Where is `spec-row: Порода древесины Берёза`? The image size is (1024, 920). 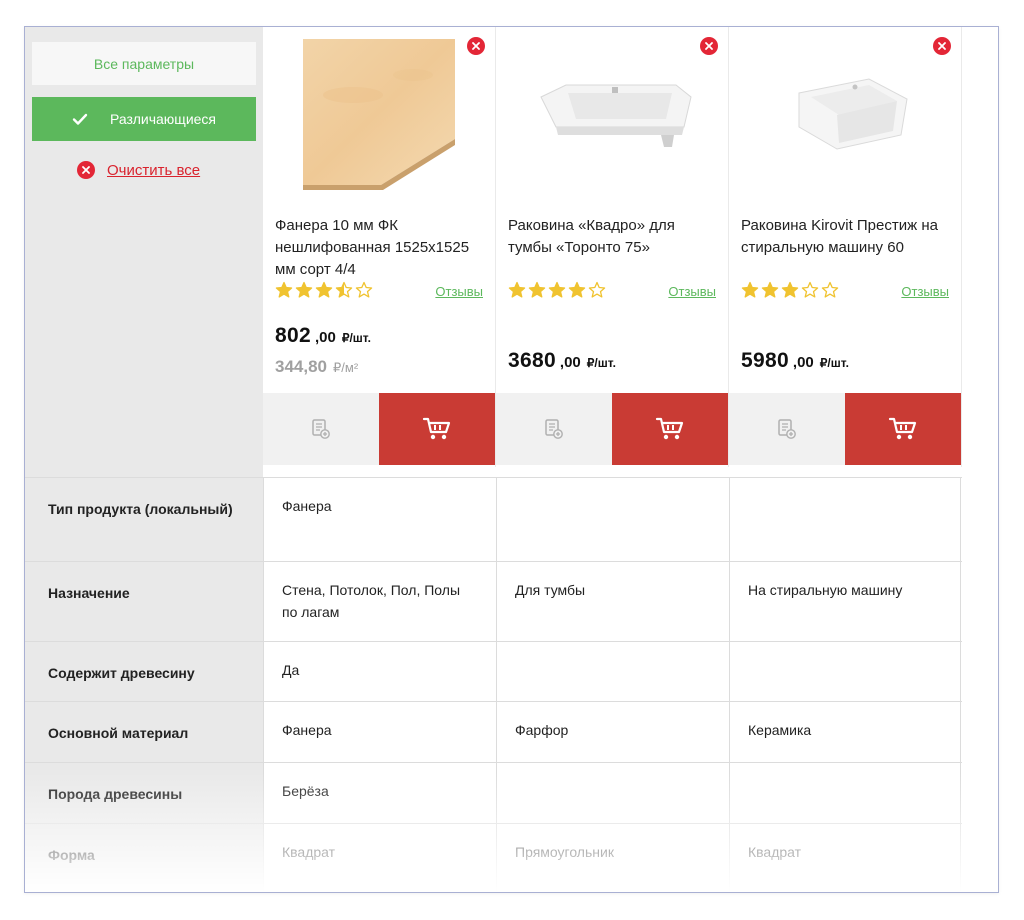
spec-row: Порода древесины Берёза is located at coordinates (493, 793).